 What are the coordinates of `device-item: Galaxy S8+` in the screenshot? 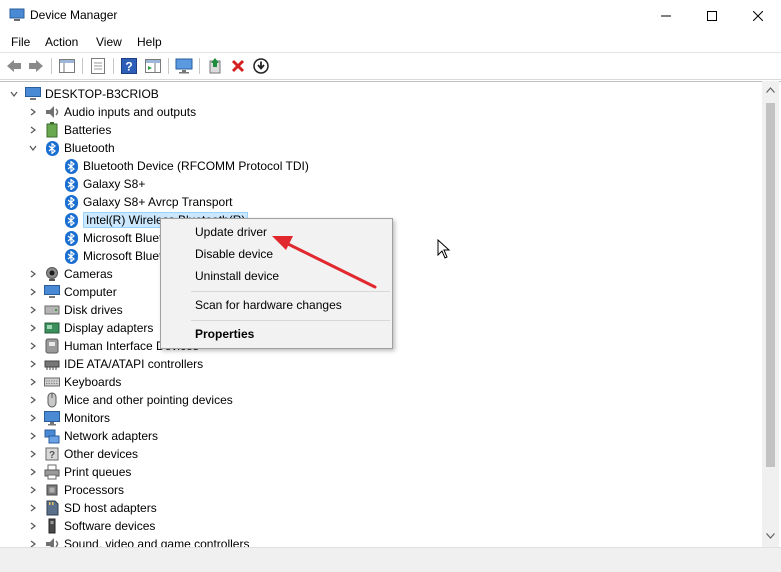 It's located at (104, 184).